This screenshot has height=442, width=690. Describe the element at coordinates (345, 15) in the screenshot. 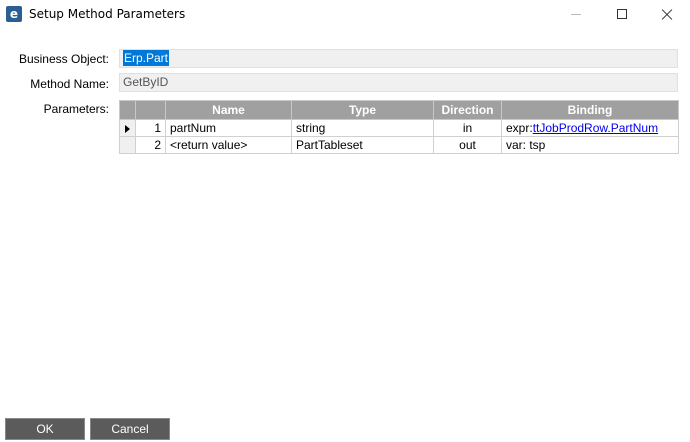

I see `title-bar: e Setup Method Parameters` at that location.